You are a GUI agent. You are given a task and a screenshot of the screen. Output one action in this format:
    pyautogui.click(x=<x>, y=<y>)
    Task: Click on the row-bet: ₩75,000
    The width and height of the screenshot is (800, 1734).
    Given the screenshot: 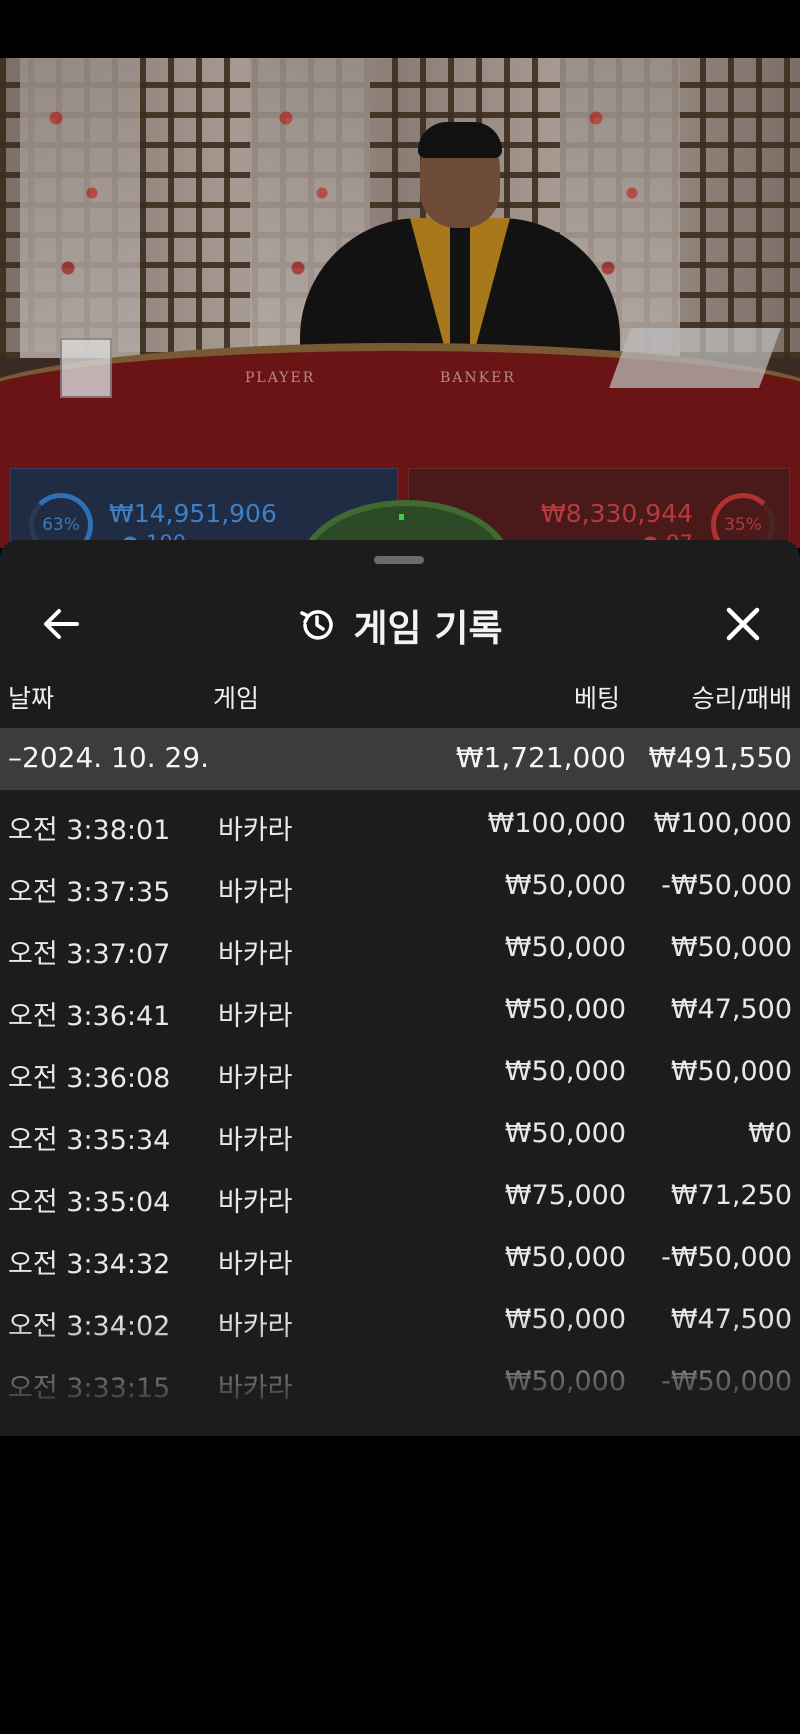 What is the action you would take?
    pyautogui.click(x=565, y=1195)
    